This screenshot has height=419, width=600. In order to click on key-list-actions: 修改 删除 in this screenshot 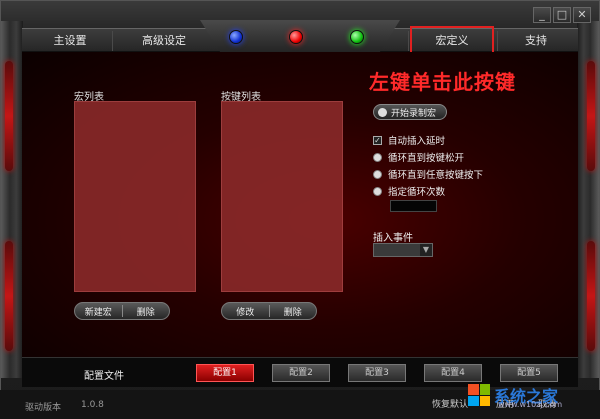, I will do `click(269, 311)`.